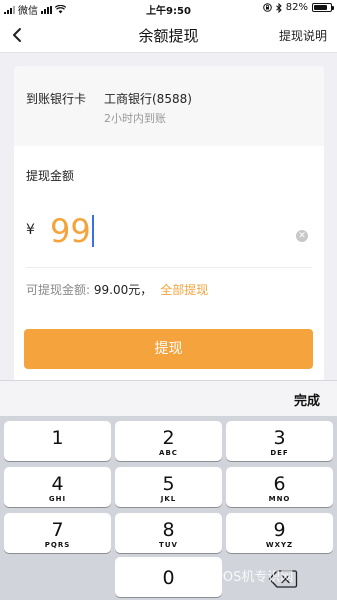 The height and width of the screenshot is (600, 337). I want to click on status-right: 82%, so click(298, 7).